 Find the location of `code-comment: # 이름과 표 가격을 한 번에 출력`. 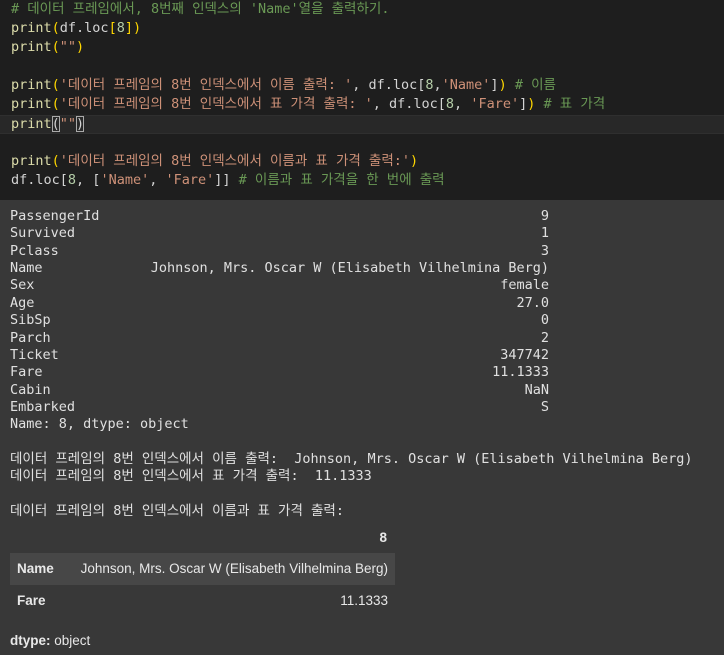

code-comment: # 이름과 표 가격을 한 번에 출력 is located at coordinates (341, 180).